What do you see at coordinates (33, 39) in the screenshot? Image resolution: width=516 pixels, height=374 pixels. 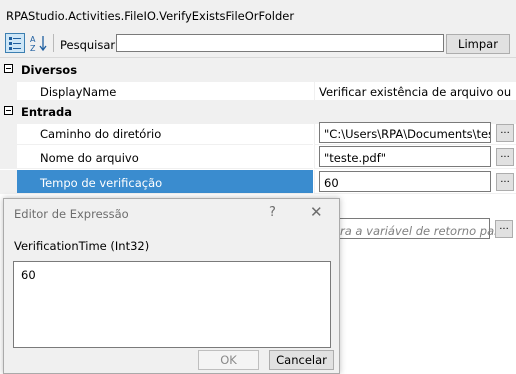 I see `svg-text: A` at bounding box center [33, 39].